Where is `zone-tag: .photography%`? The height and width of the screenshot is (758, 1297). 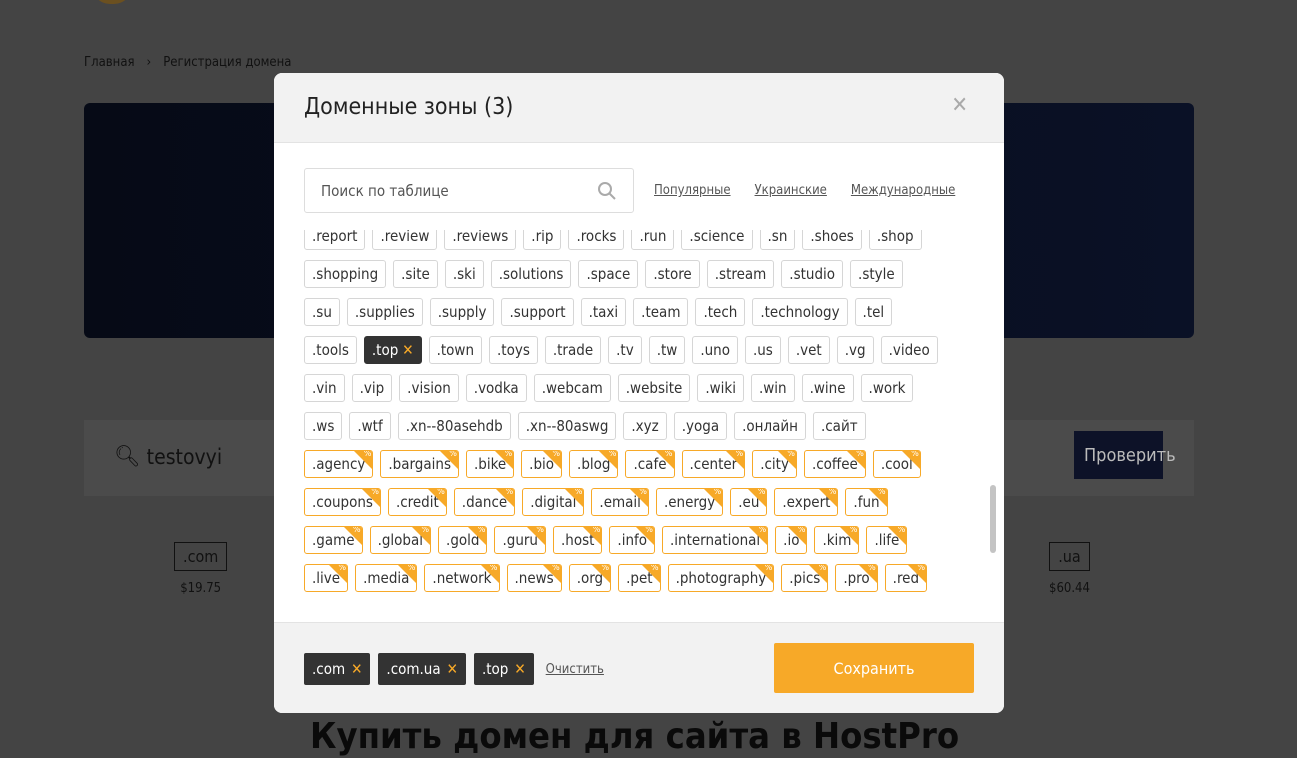
zone-tag: .photography% is located at coordinates (721, 578).